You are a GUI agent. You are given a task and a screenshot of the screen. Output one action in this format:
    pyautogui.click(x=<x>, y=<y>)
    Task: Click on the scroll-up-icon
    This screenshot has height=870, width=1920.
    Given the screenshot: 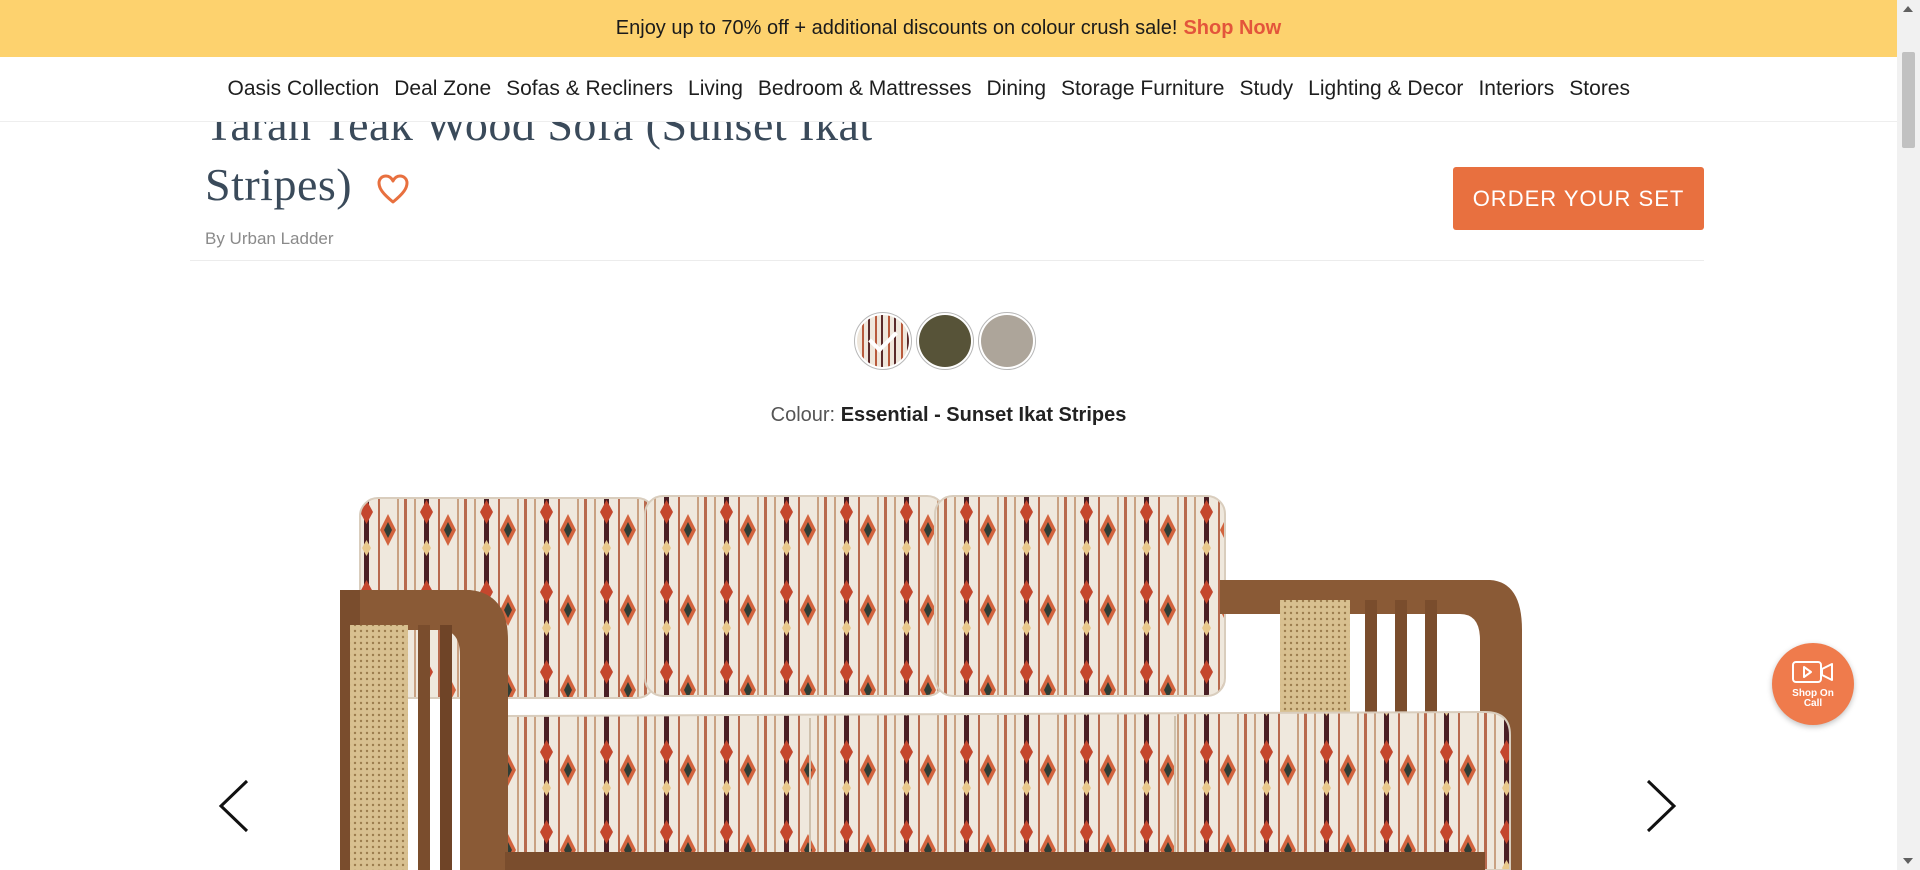 What is the action you would take?
    pyautogui.click(x=1908, y=9)
    